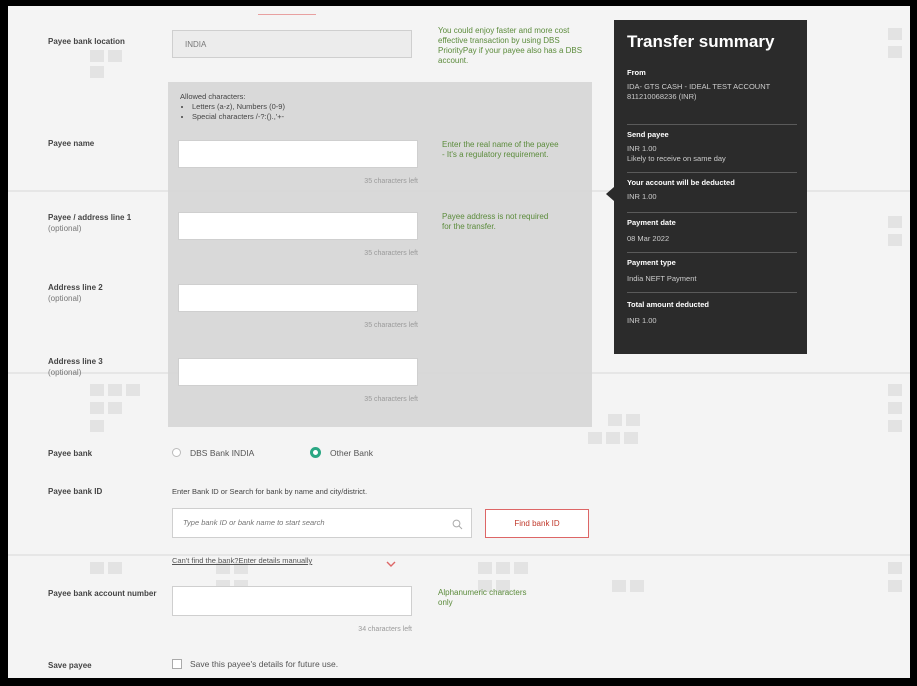 The height and width of the screenshot is (686, 917). Describe the element at coordinates (313, 522) in the screenshot. I see `bank-search-input` at that location.